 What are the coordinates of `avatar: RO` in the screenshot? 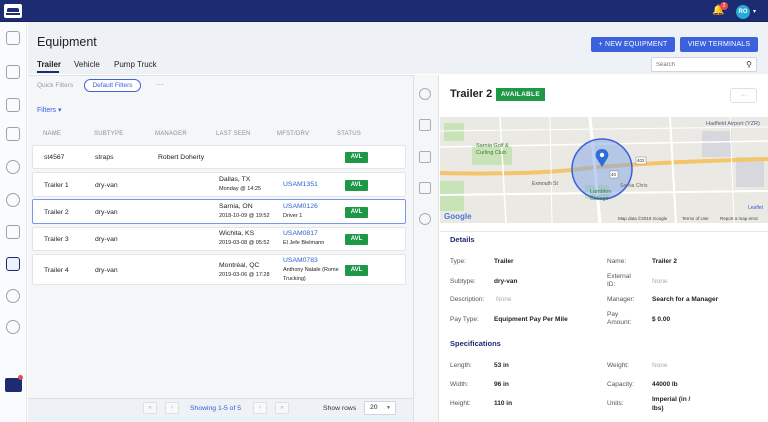 It's located at (743, 12).